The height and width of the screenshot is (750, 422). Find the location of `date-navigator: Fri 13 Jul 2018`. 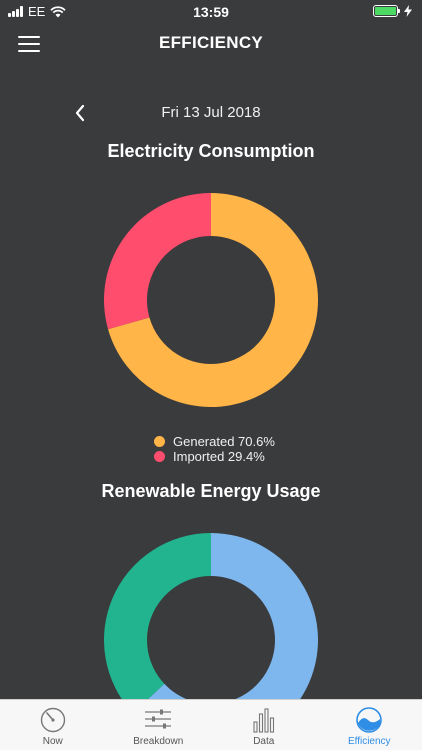

date-navigator: Fri 13 Jul 2018 is located at coordinates (211, 113).